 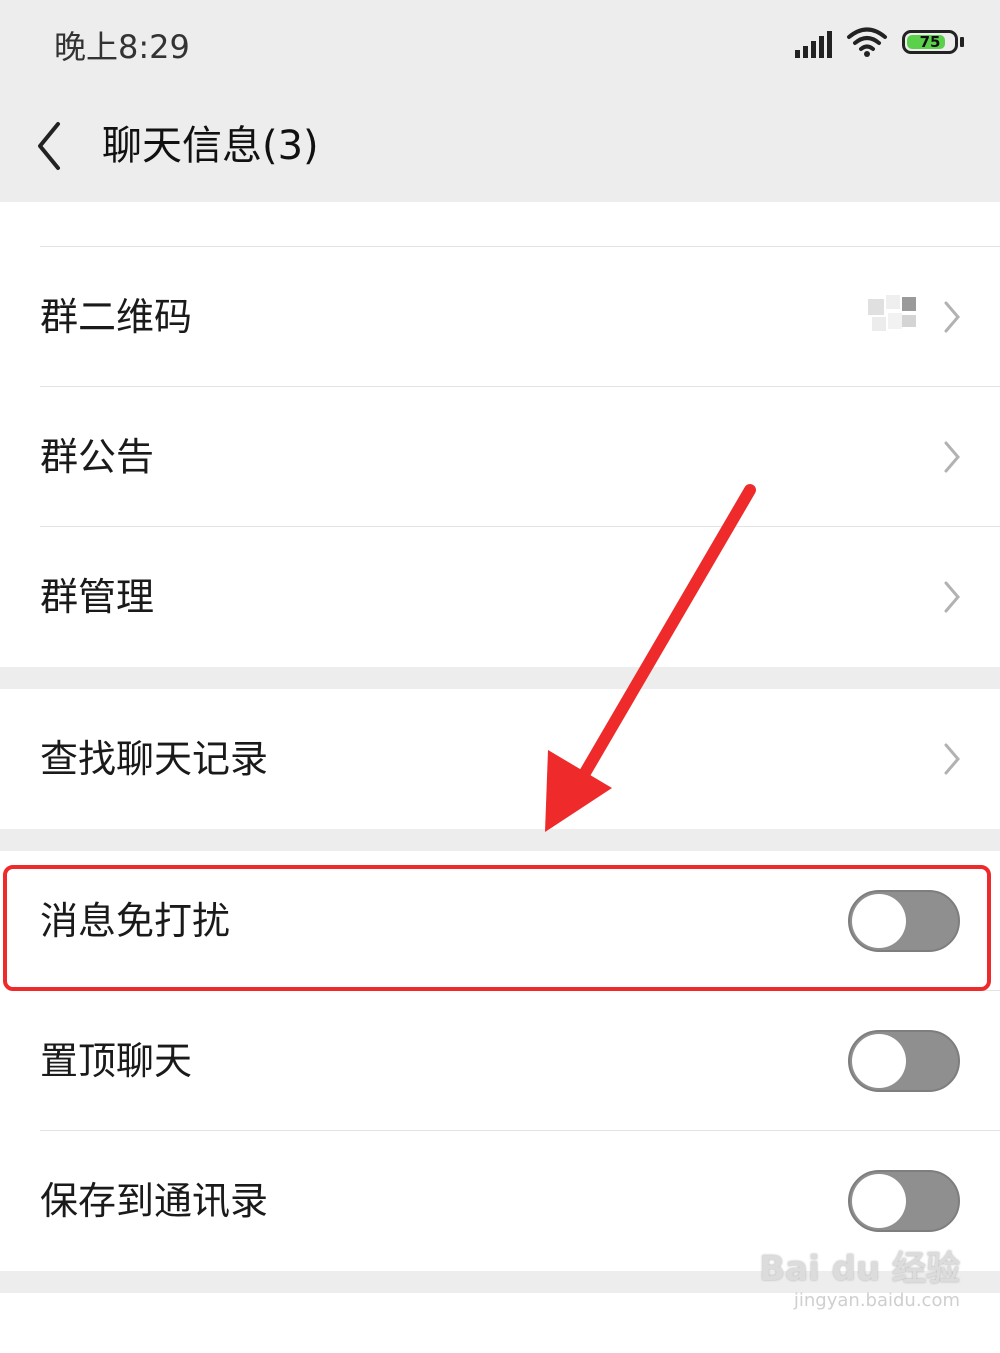 What do you see at coordinates (962, 42) in the screenshot?
I see `battery-tip` at bounding box center [962, 42].